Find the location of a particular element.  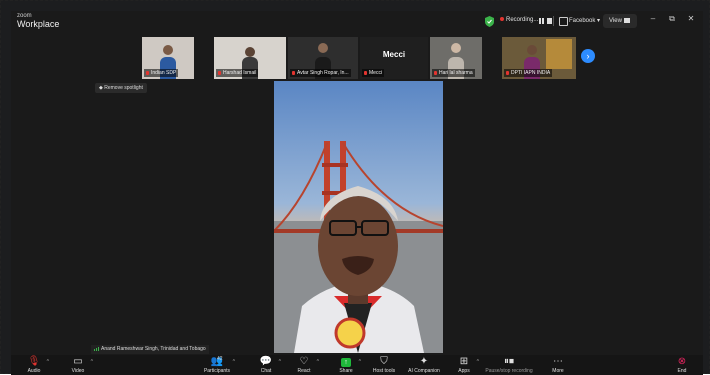

chat-label: Chat is located at coordinates (266, 371).